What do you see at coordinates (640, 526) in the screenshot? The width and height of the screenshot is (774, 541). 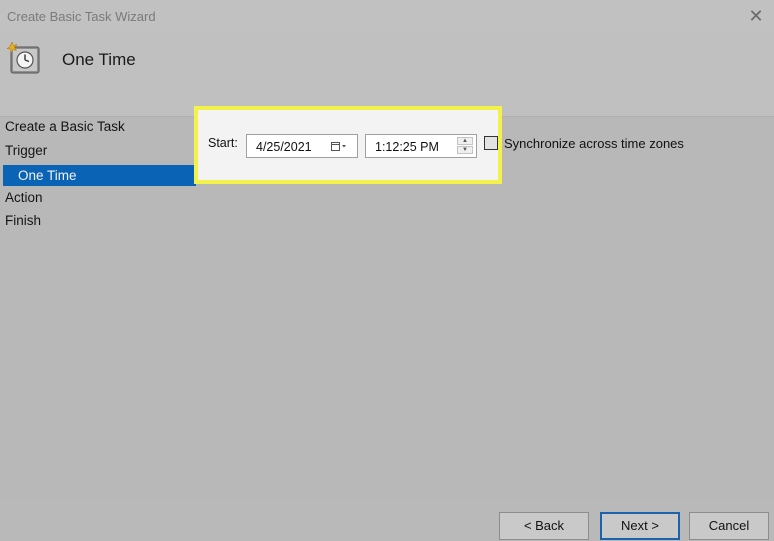 I see `next-button: Next >` at bounding box center [640, 526].